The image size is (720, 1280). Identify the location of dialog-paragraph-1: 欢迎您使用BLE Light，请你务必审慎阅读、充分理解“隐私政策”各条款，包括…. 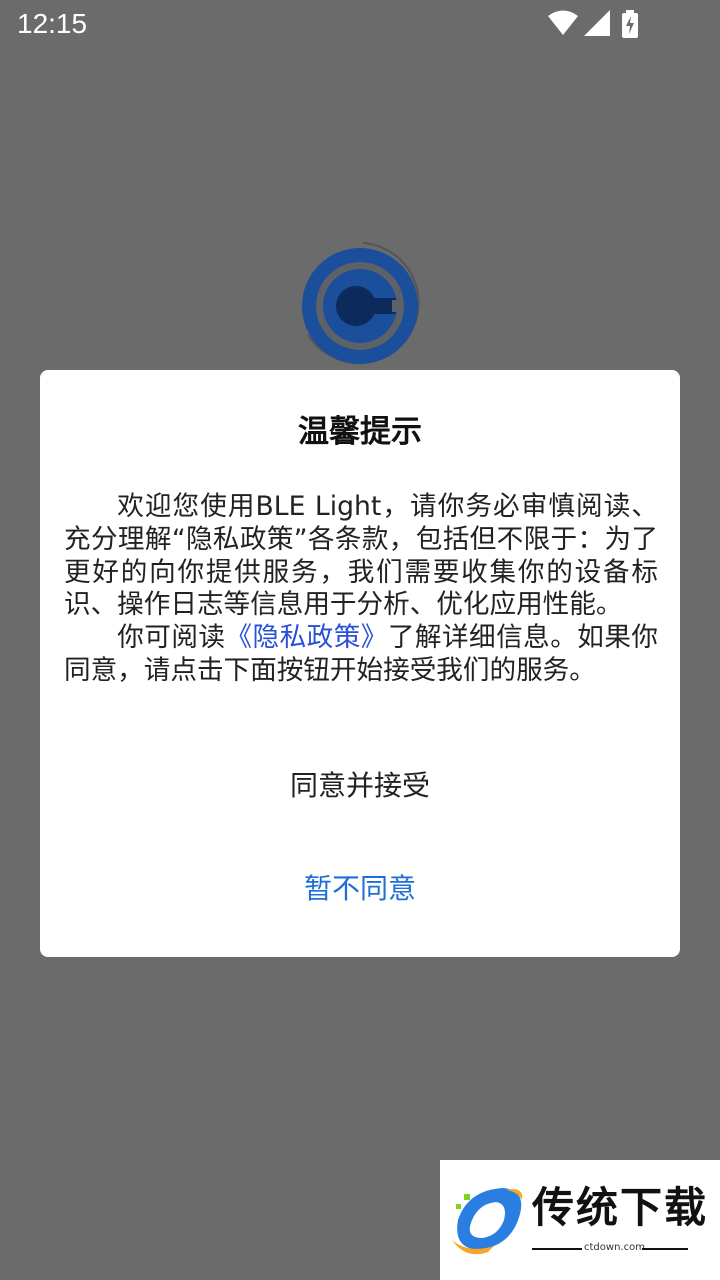
(361, 556).